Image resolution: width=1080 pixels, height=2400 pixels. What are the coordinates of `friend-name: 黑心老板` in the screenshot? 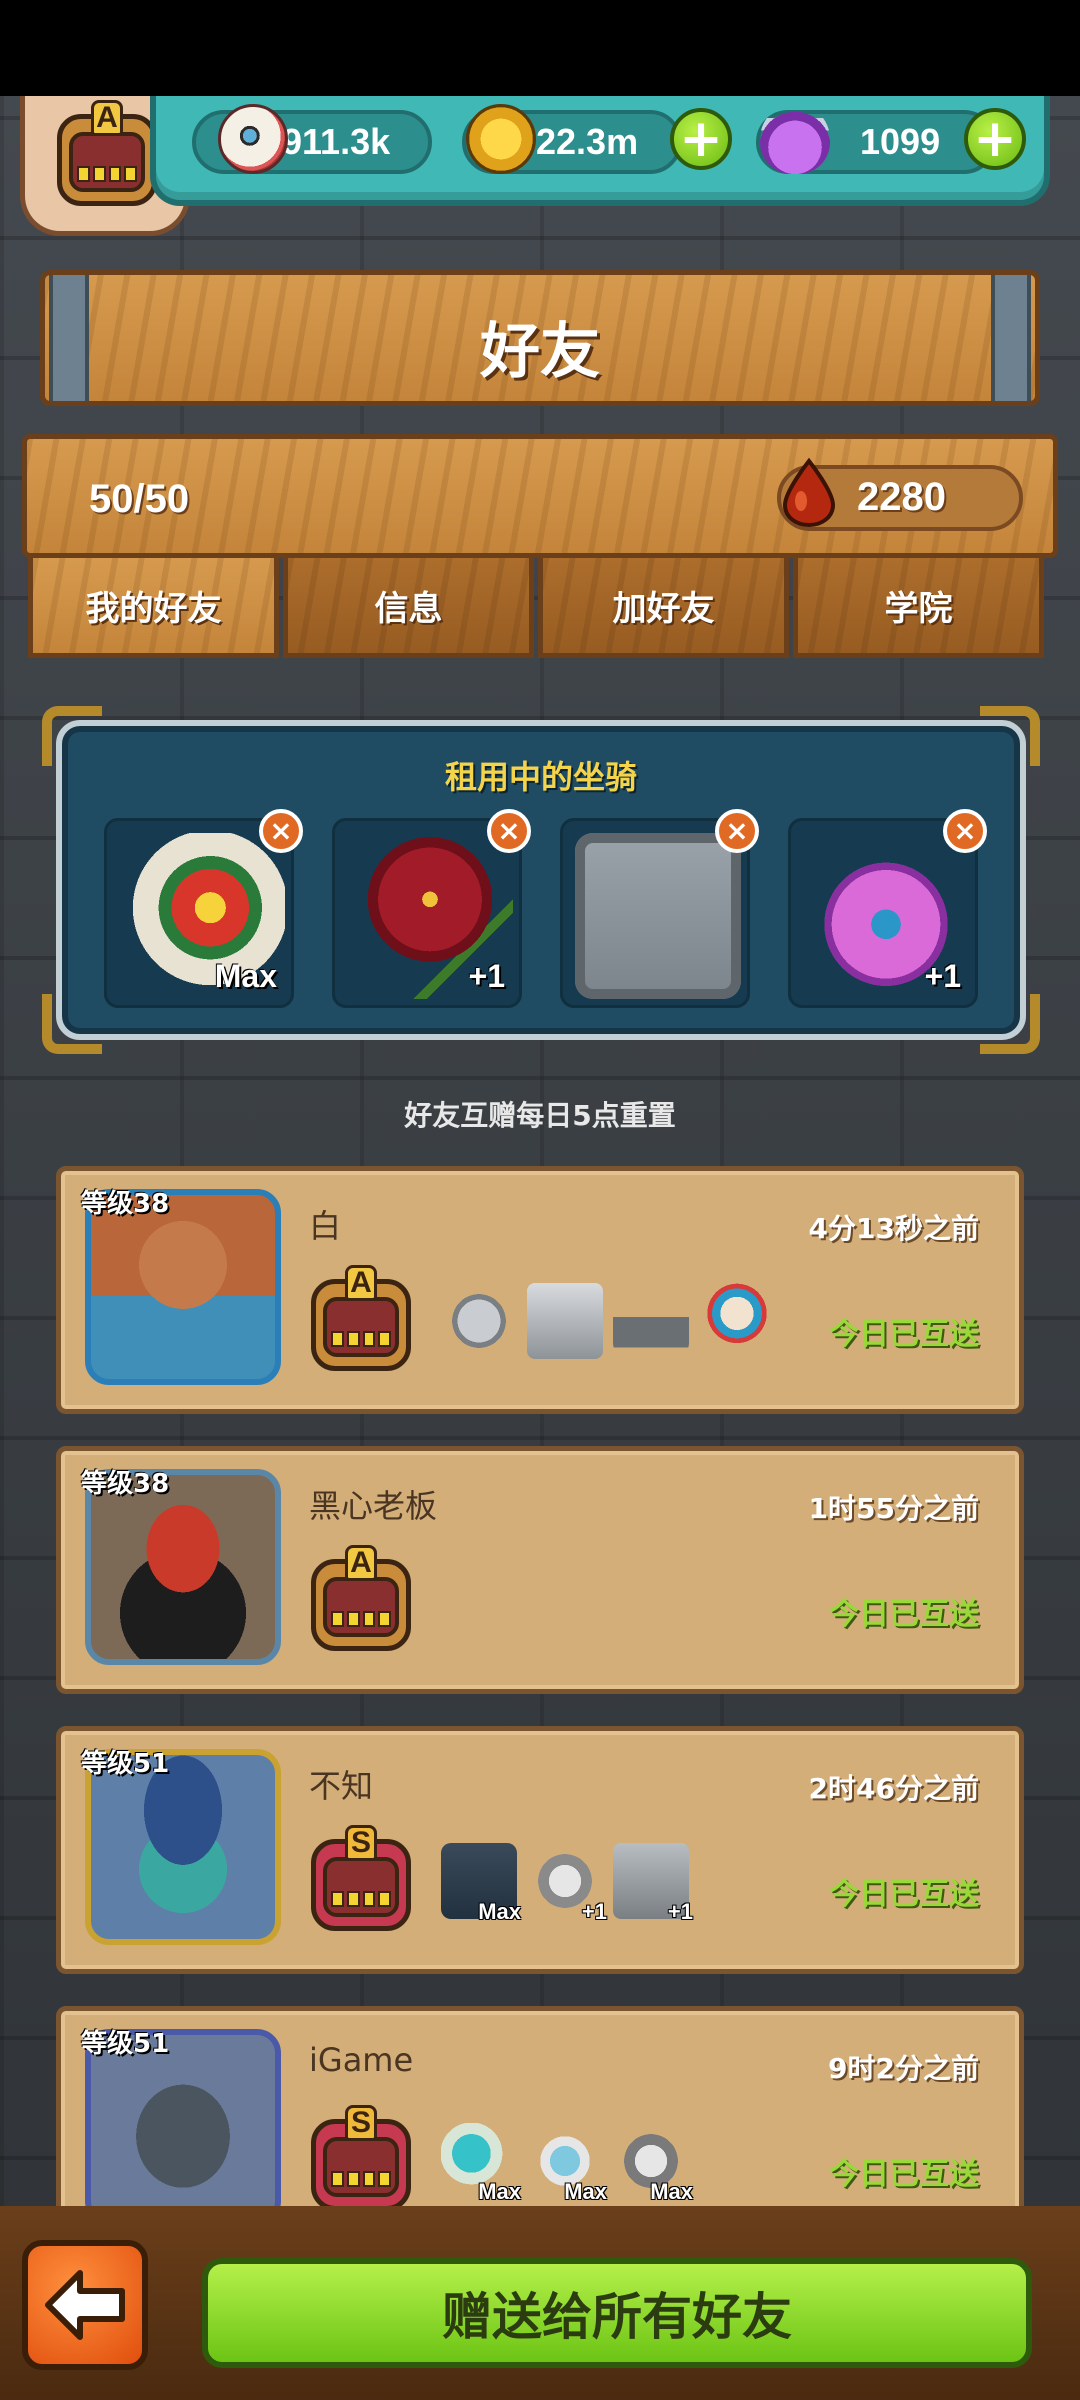 It's located at (373, 1506).